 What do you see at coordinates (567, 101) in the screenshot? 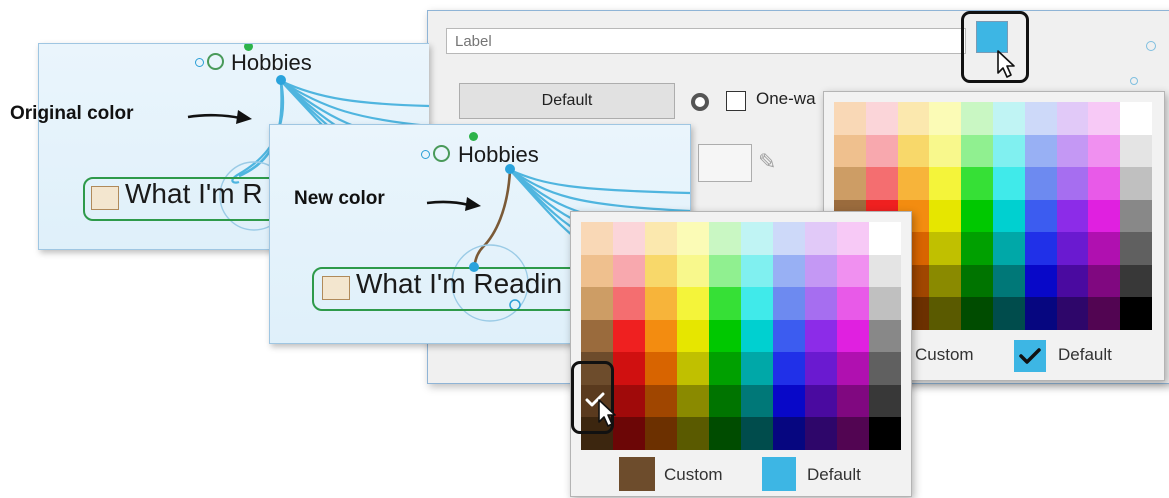
I see `default-button: Default` at bounding box center [567, 101].